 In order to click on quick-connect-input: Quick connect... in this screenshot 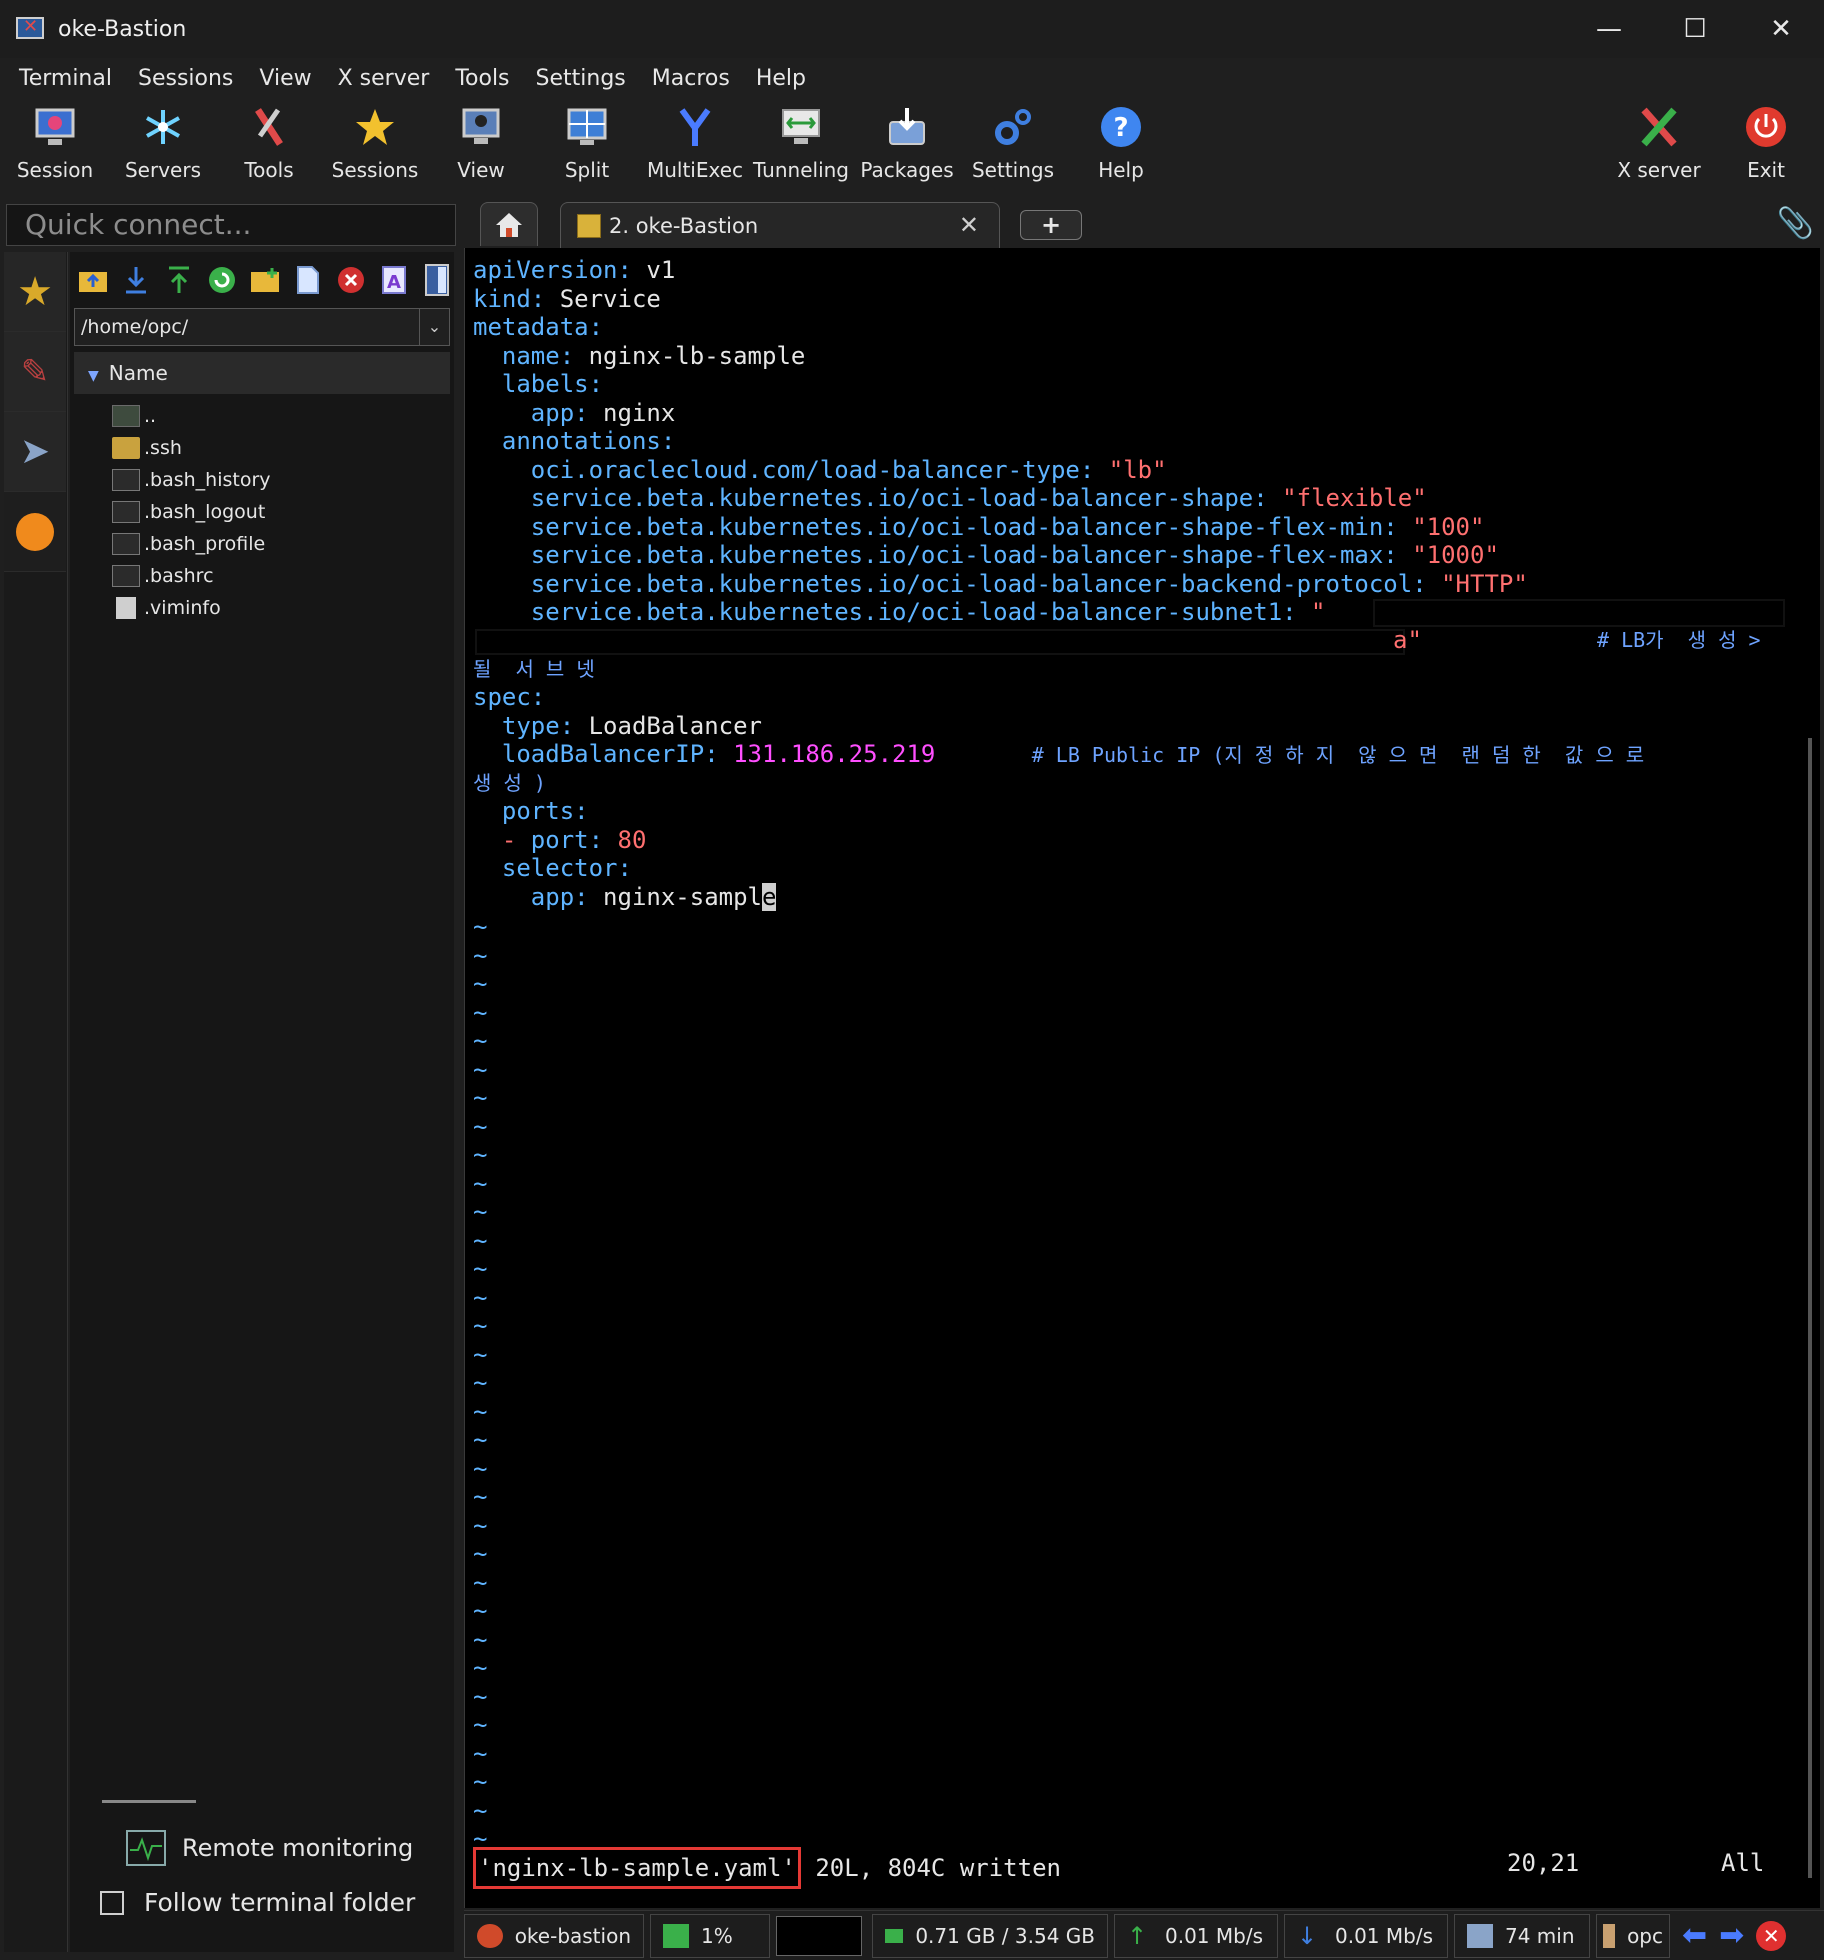, I will do `click(231, 225)`.